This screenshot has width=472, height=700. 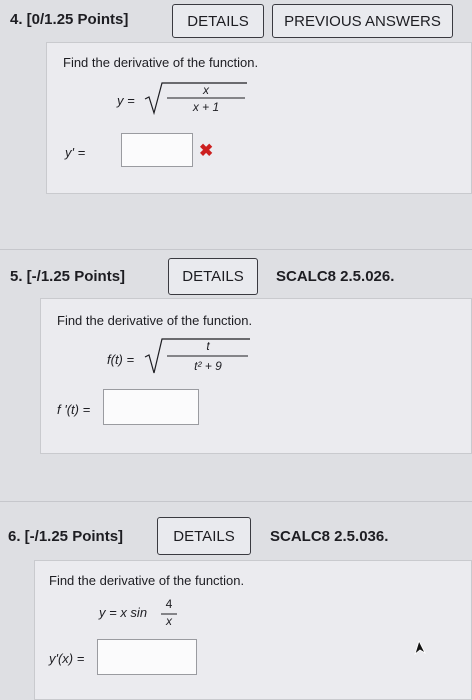 What do you see at coordinates (126, 100) in the screenshot?
I see `question-4-equation-lhs: y =` at bounding box center [126, 100].